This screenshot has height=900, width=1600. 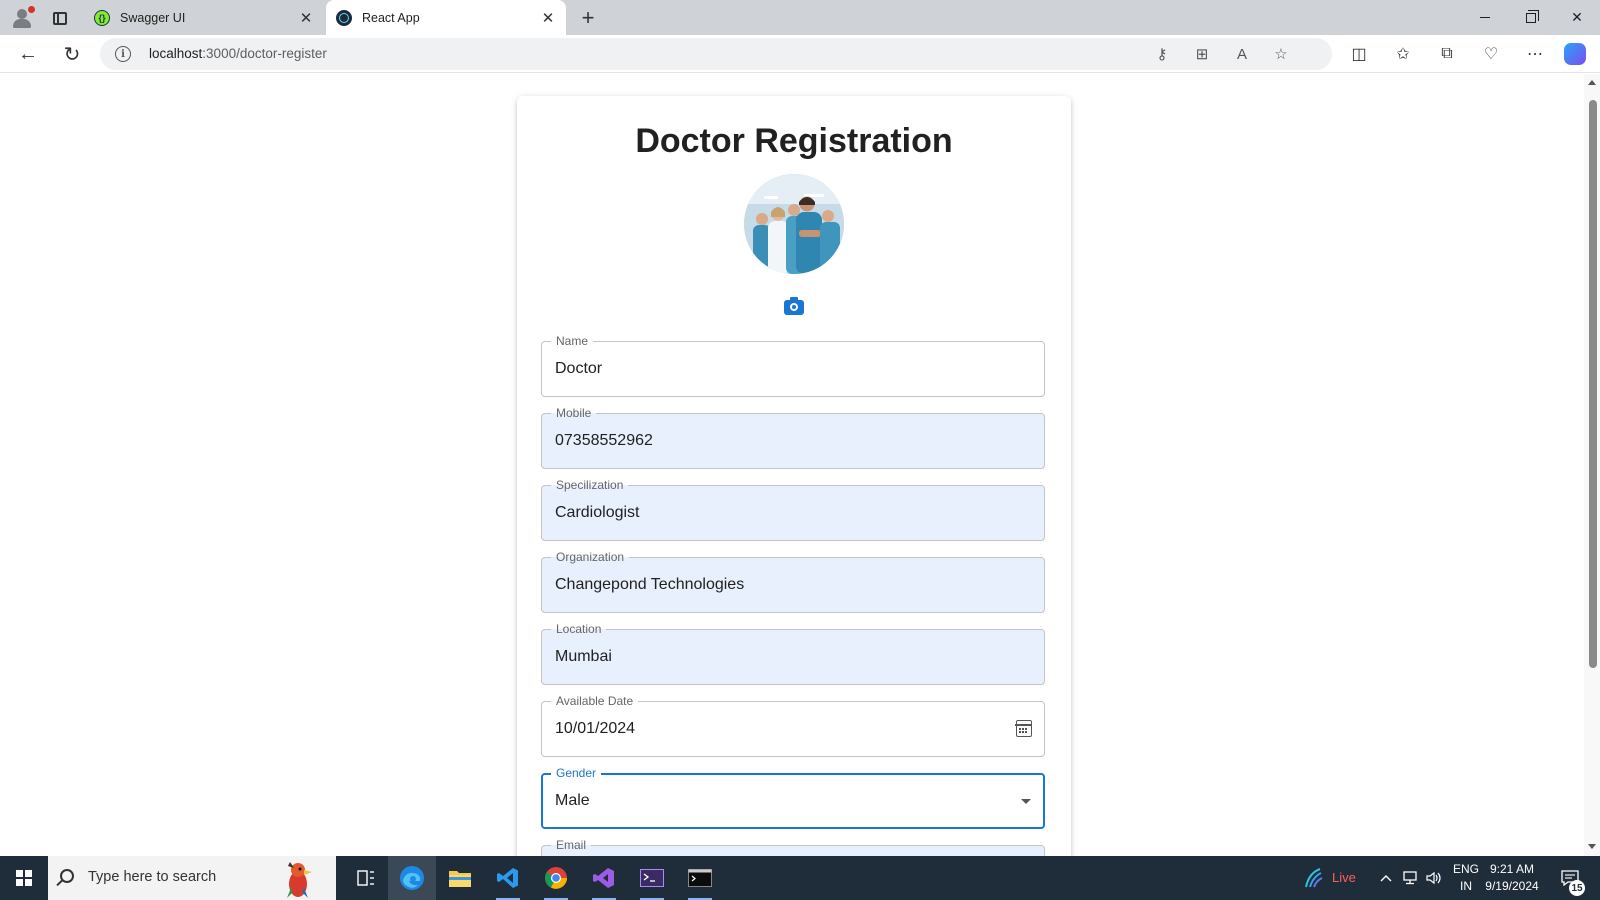 What do you see at coordinates (1512, 878) in the screenshot?
I see `system-clock: 9:21 AM 9/19/2024` at bounding box center [1512, 878].